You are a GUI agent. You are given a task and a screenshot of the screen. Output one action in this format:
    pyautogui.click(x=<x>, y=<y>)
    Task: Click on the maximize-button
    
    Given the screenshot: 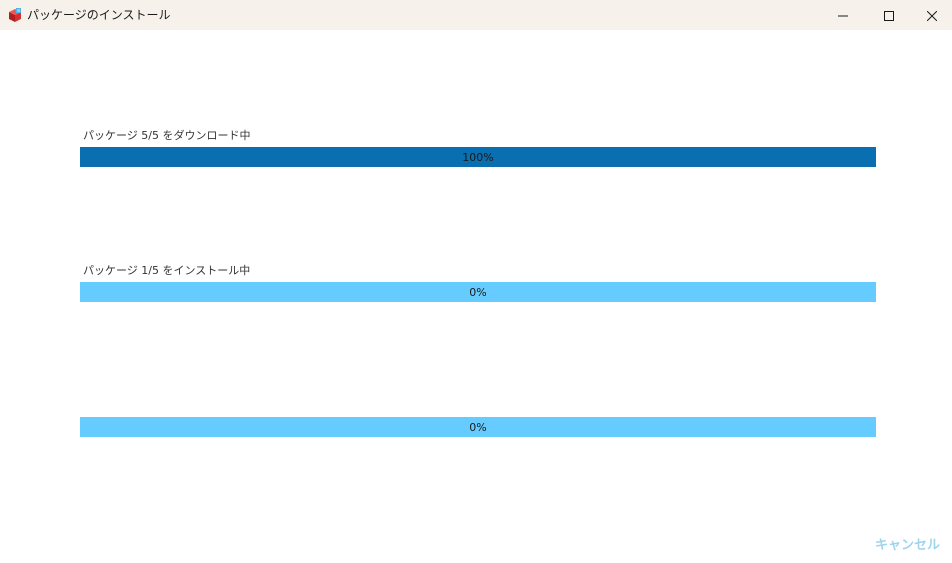 What is the action you would take?
    pyautogui.click(x=889, y=15)
    